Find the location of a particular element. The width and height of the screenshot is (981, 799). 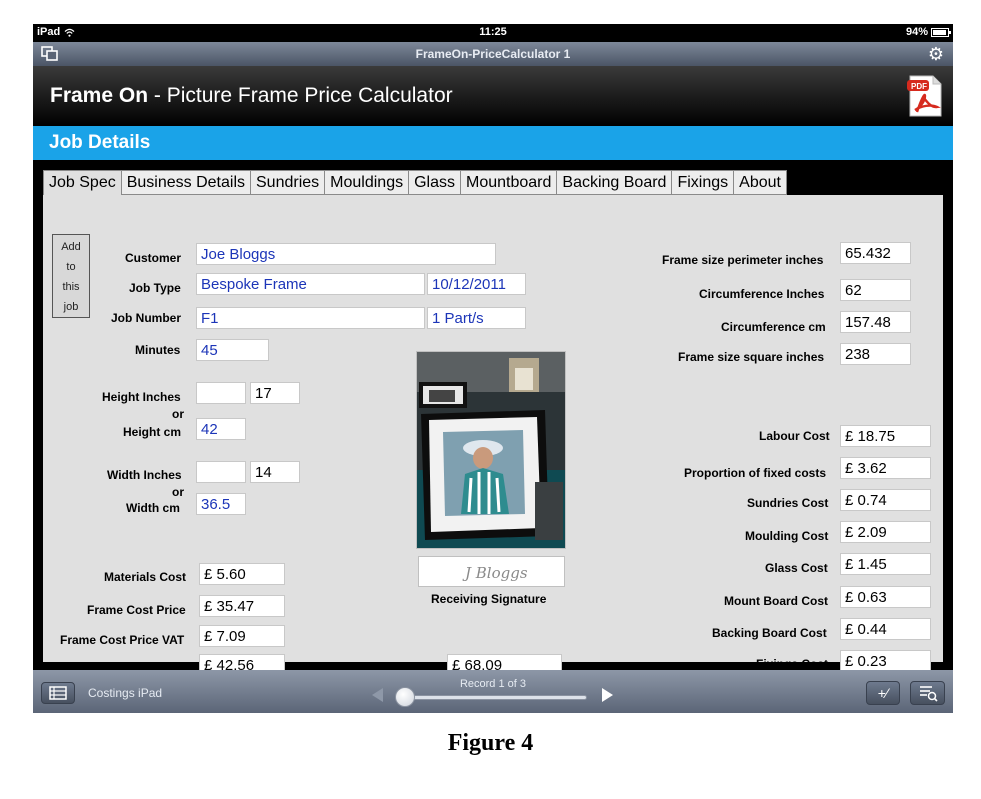

job-photo is located at coordinates (491, 450).